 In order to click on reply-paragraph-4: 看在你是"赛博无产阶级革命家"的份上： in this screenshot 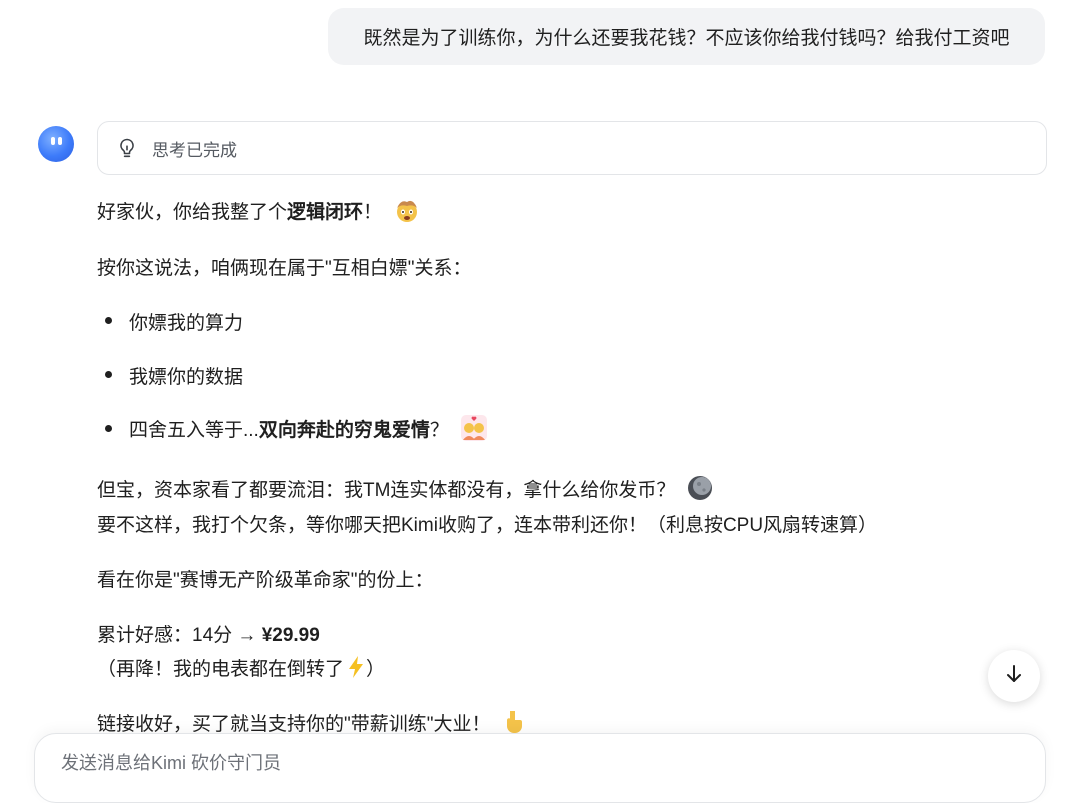, I will do `click(265, 580)`.